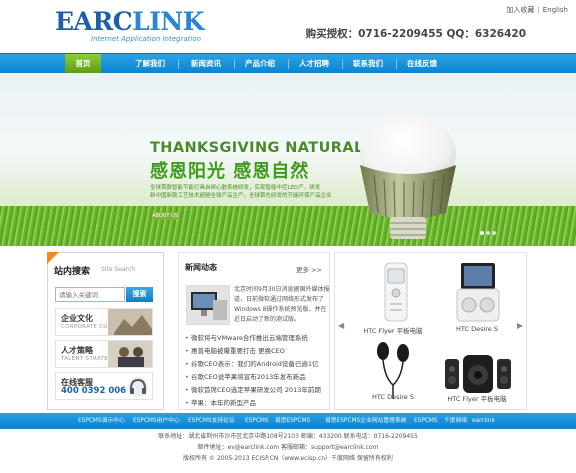 The width and height of the screenshot is (576, 473). Describe the element at coordinates (537, 10) in the screenshot. I see `top-links: 加入收藏 | English` at that location.